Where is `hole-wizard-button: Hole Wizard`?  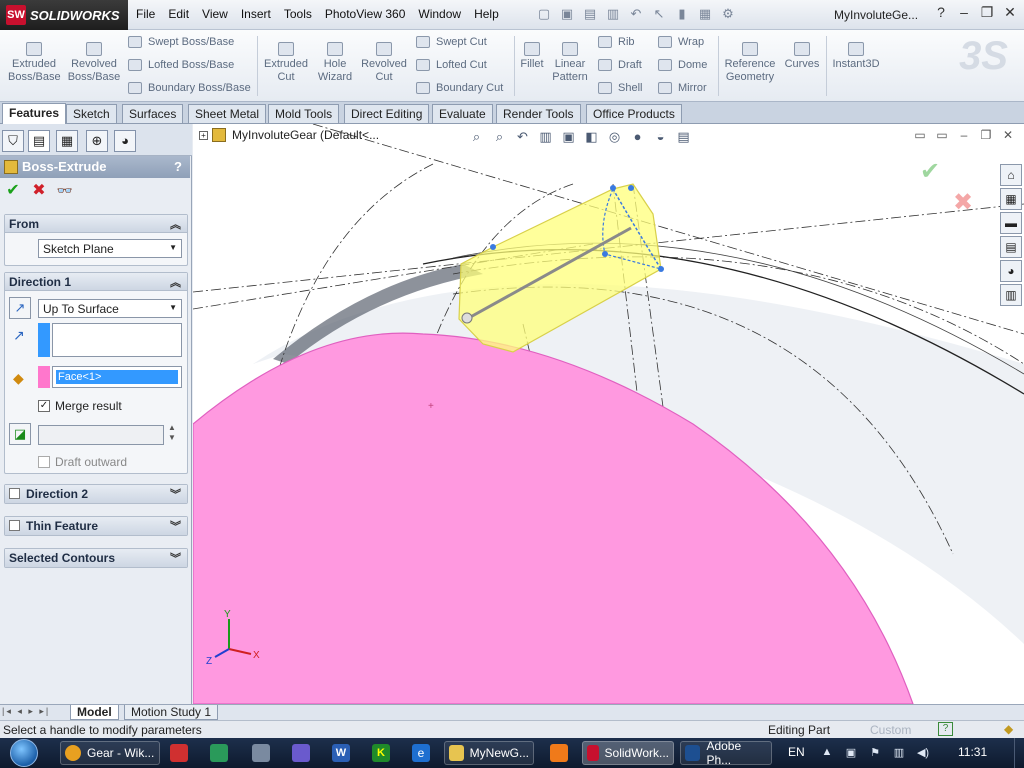 hole-wizard-button: Hole Wizard is located at coordinates (335, 63).